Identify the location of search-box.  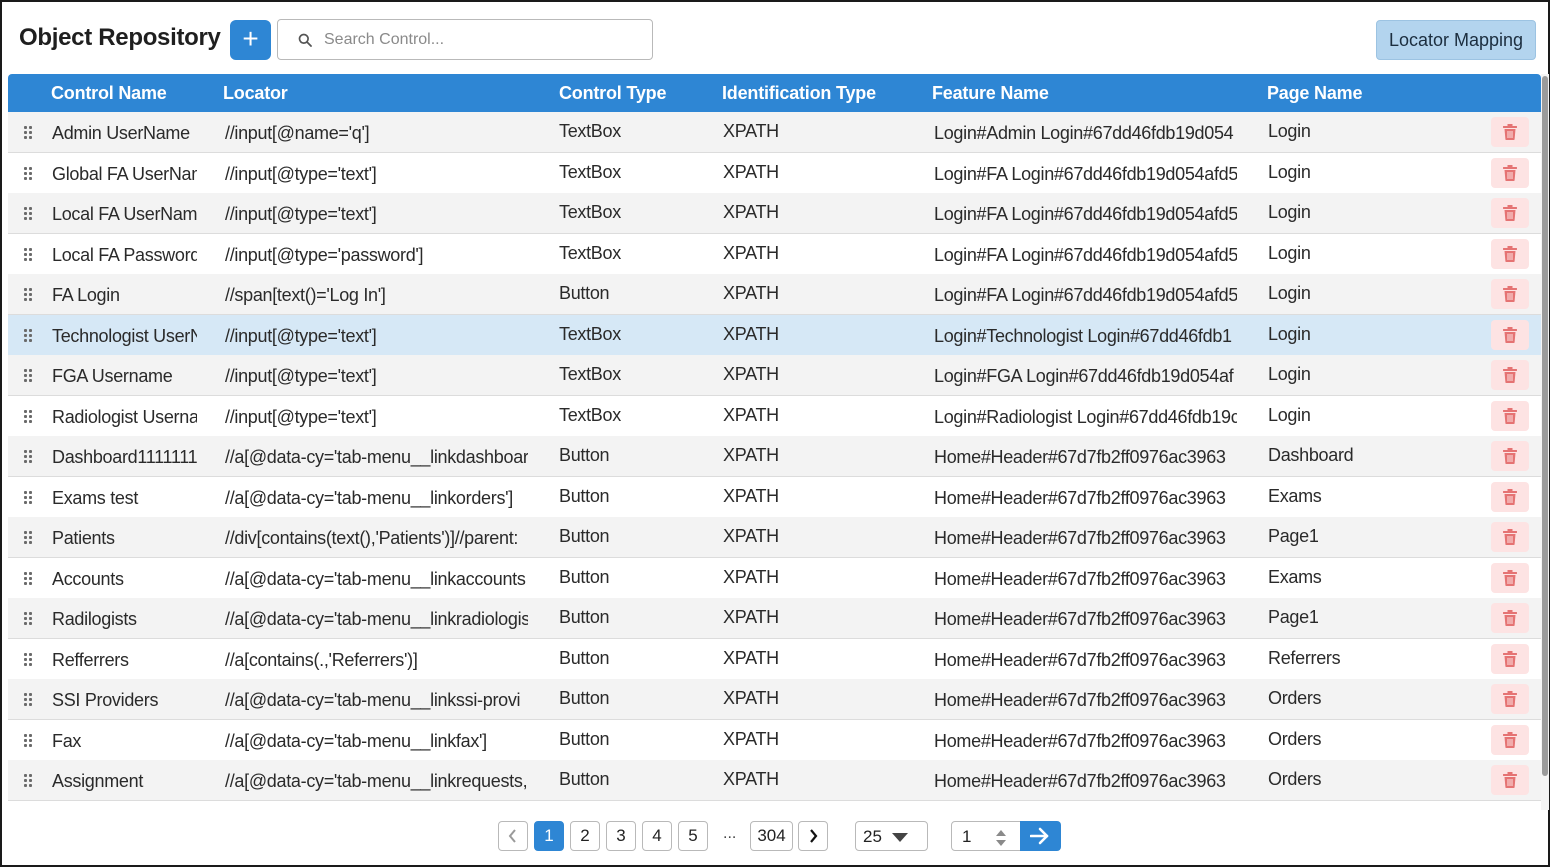
(465, 39).